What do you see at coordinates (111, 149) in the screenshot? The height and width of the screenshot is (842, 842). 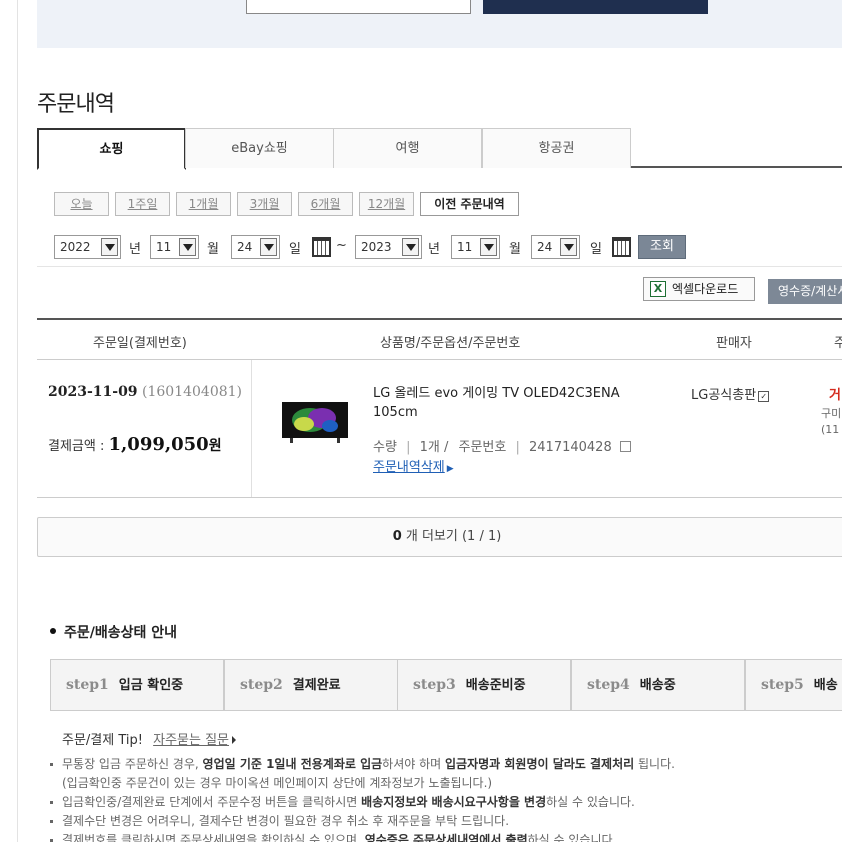 I see `tab-shopping: 쇼핑` at bounding box center [111, 149].